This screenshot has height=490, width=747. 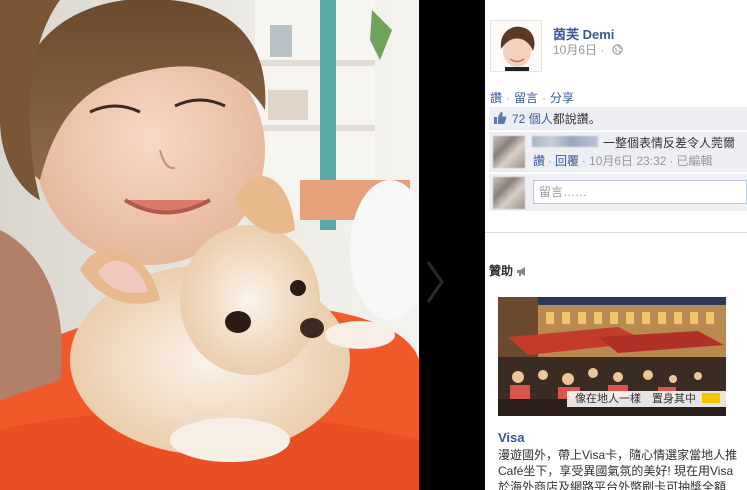 I want to click on viewer-avatar, so click(x=509, y=193).